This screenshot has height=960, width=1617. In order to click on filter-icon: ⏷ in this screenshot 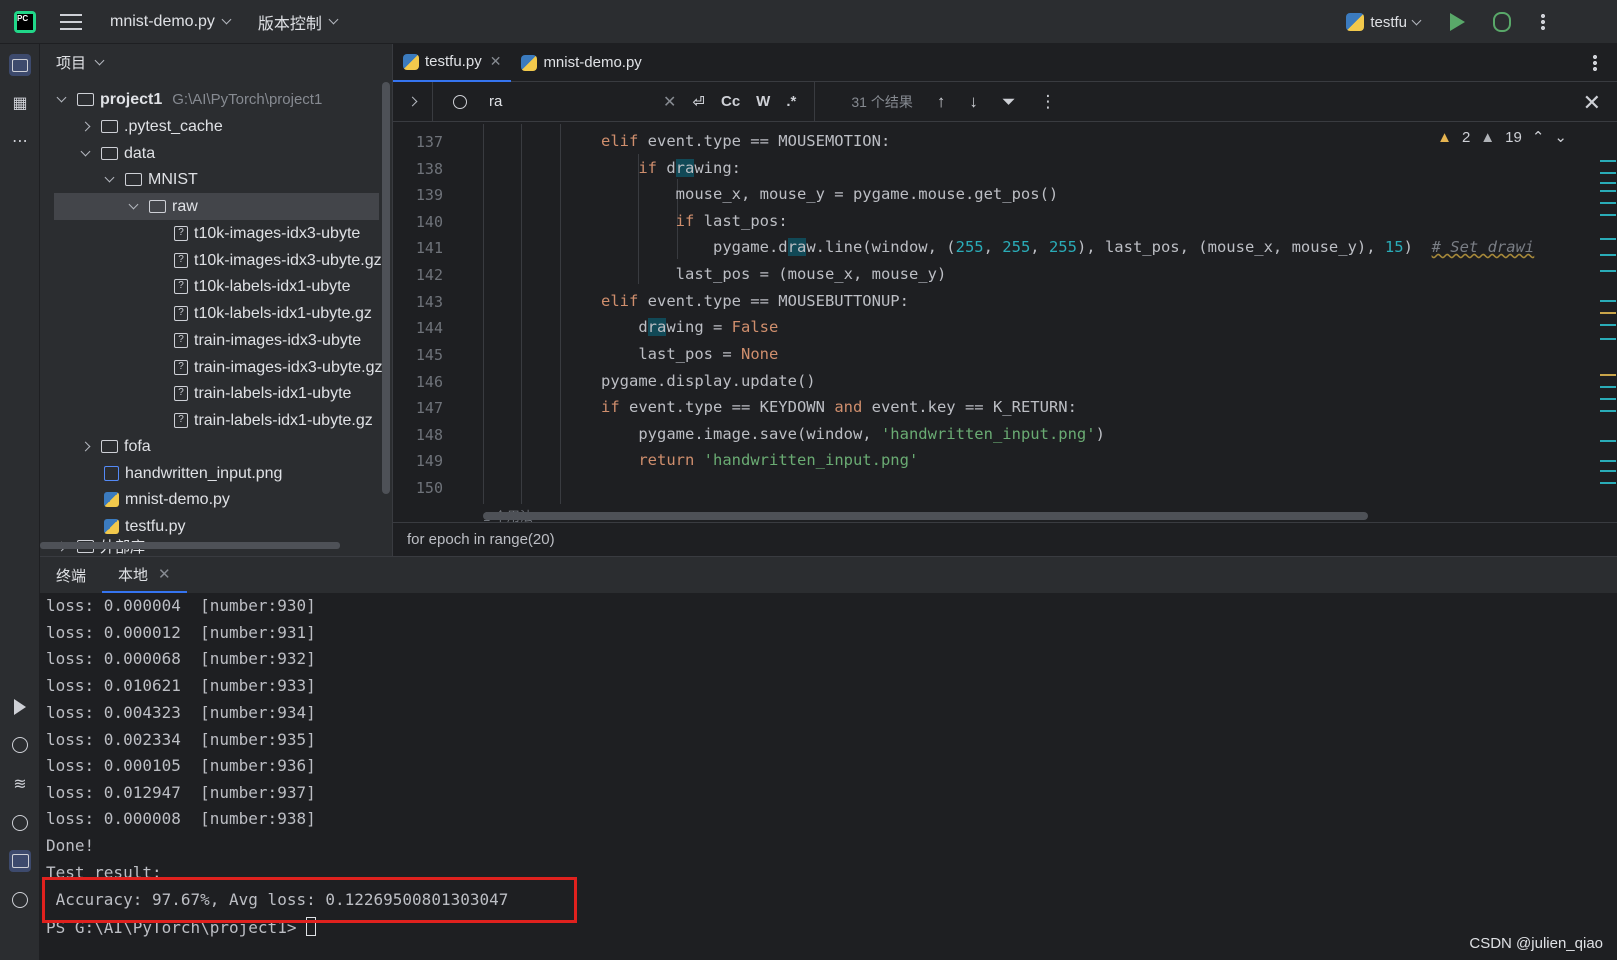, I will do `click(1009, 102)`.